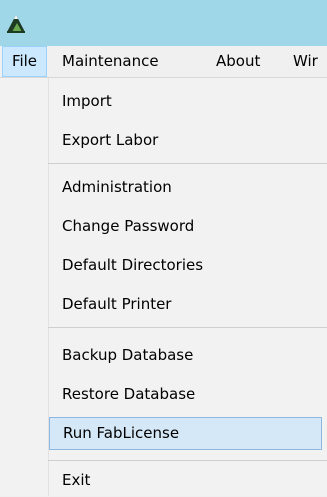 The height and width of the screenshot is (497, 327). I want to click on menu-item-administration: Administration, so click(185, 187).